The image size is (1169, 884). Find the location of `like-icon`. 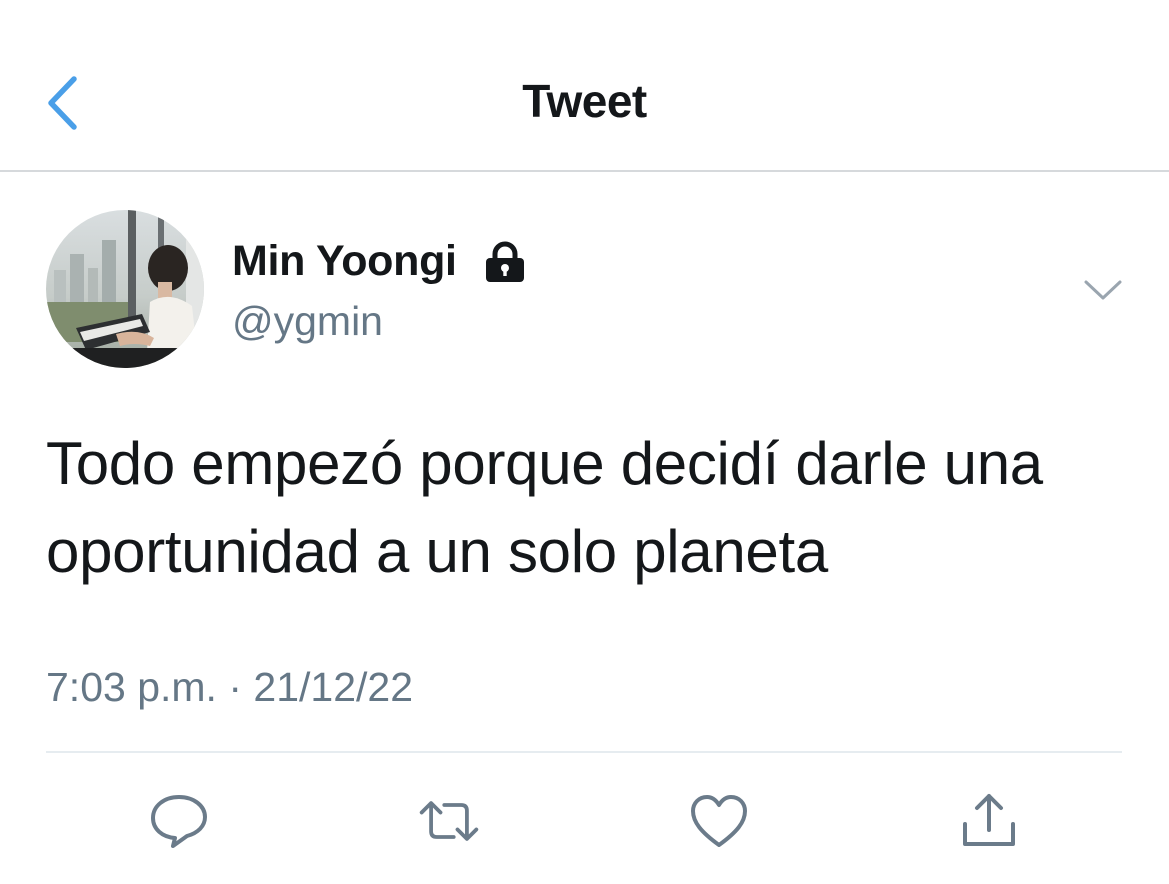

like-icon is located at coordinates (719, 821).